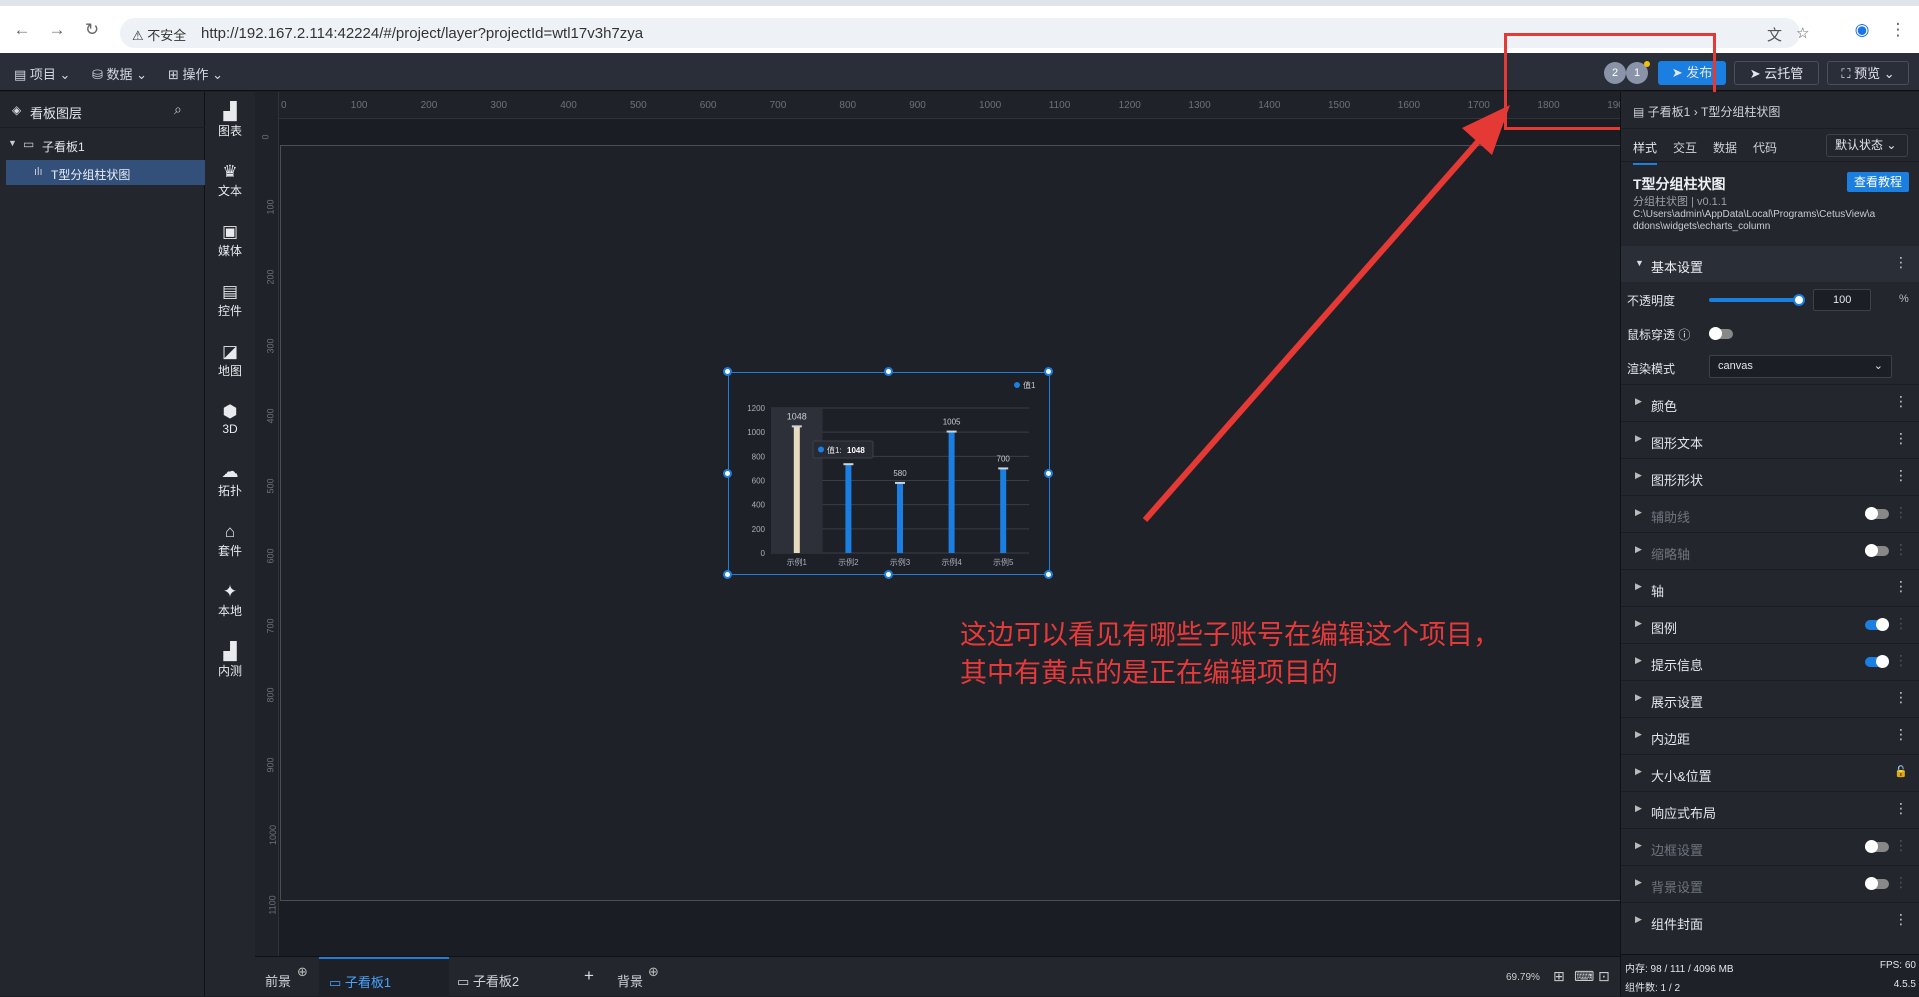 The height and width of the screenshot is (997, 1919). Describe the element at coordinates (1770, 846) in the screenshot. I see `section-12: ▶ 边框设置 ⋮` at that location.